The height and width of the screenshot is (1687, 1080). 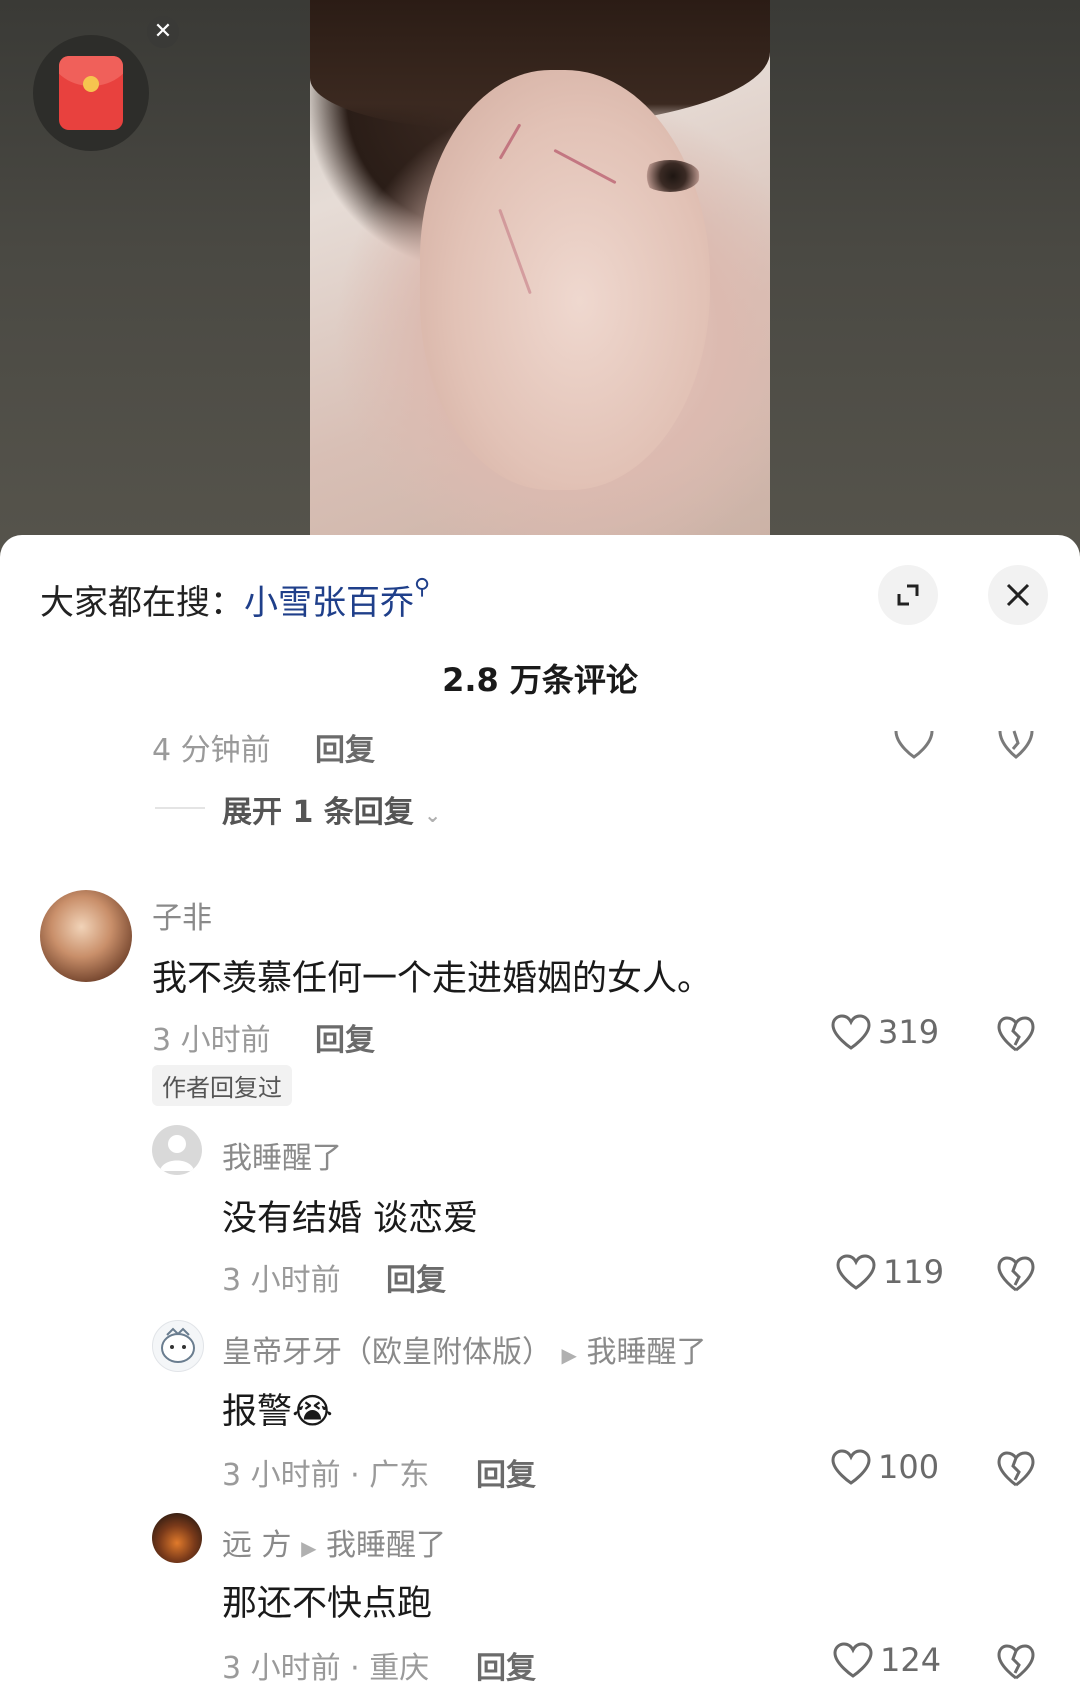 What do you see at coordinates (282, 1155) in the screenshot?
I see `reply-username: 我睡醒了` at bounding box center [282, 1155].